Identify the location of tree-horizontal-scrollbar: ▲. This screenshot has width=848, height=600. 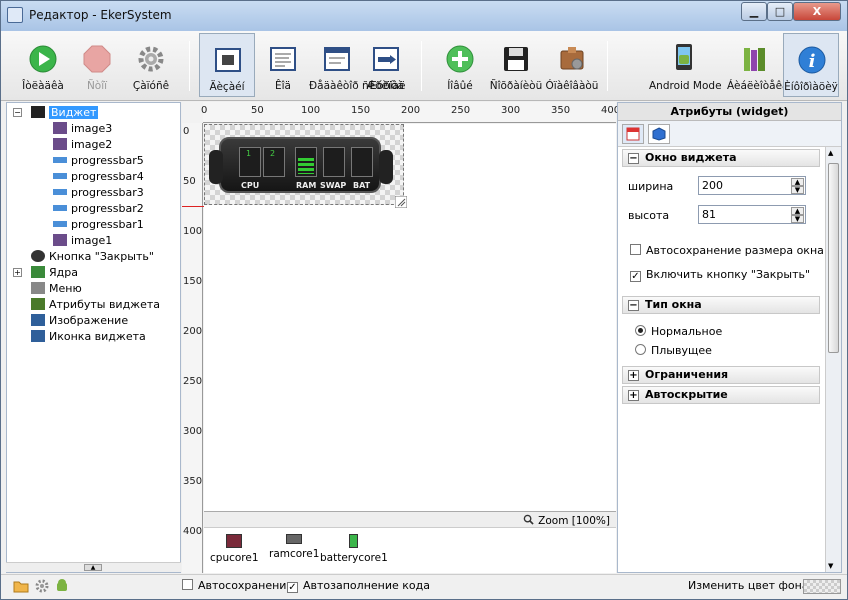
(93, 567).